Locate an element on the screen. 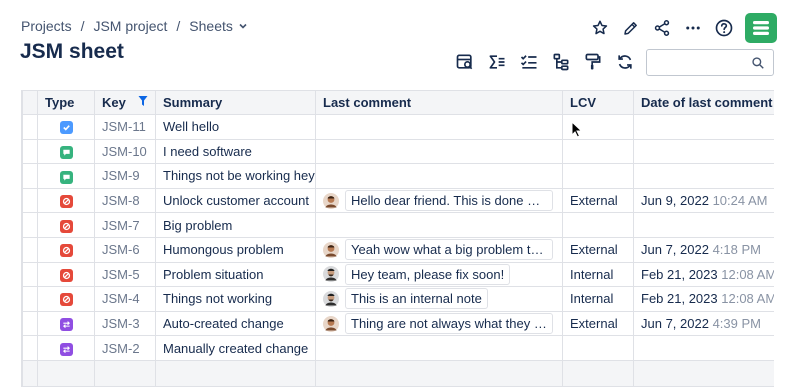 The width and height of the screenshot is (800, 387). column-header-date-of-last-comment: Date of last comment is located at coordinates (703, 102).